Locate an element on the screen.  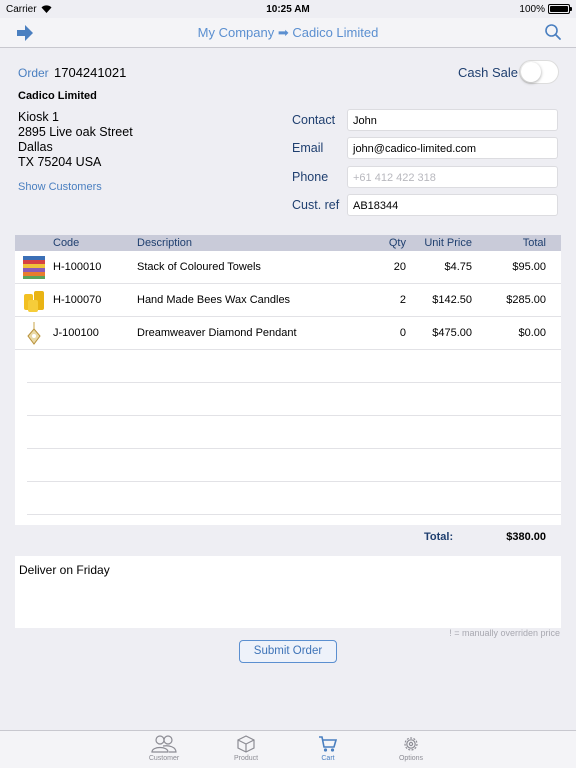
contact-field: John is located at coordinates (452, 120).